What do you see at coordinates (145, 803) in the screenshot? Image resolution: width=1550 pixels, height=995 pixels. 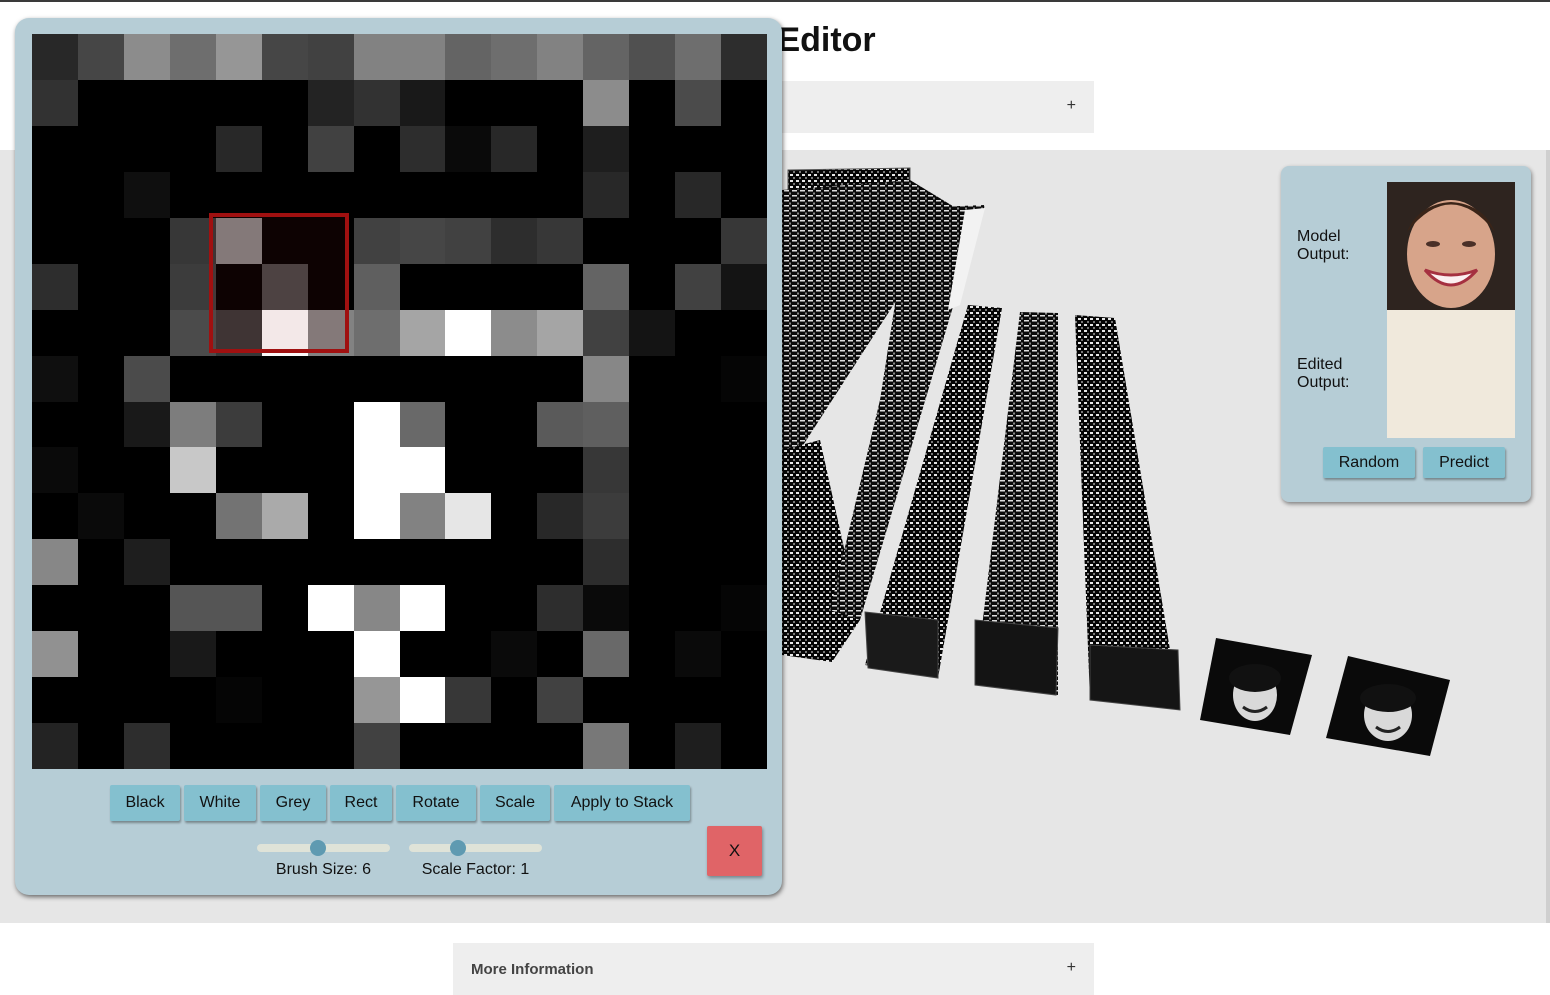 I see `black-button: Black` at bounding box center [145, 803].